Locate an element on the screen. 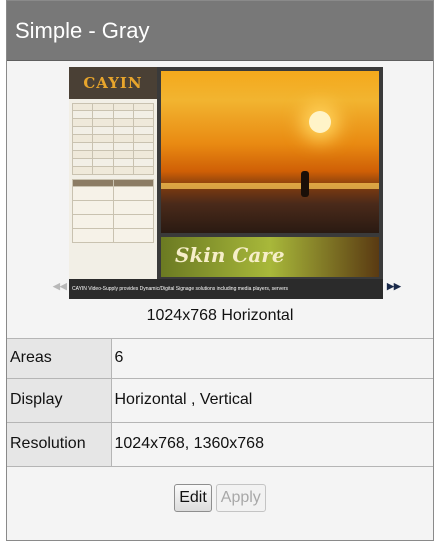  info-label: Display is located at coordinates (59, 400).